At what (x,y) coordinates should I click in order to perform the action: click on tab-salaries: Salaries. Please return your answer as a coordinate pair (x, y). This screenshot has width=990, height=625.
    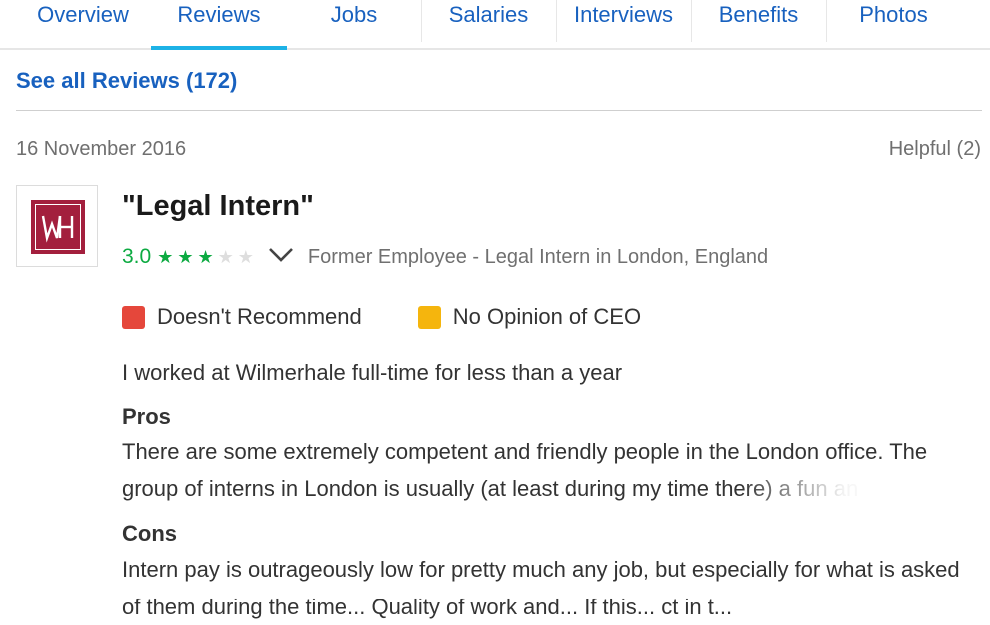
    Looking at the image, I should click on (488, 23).